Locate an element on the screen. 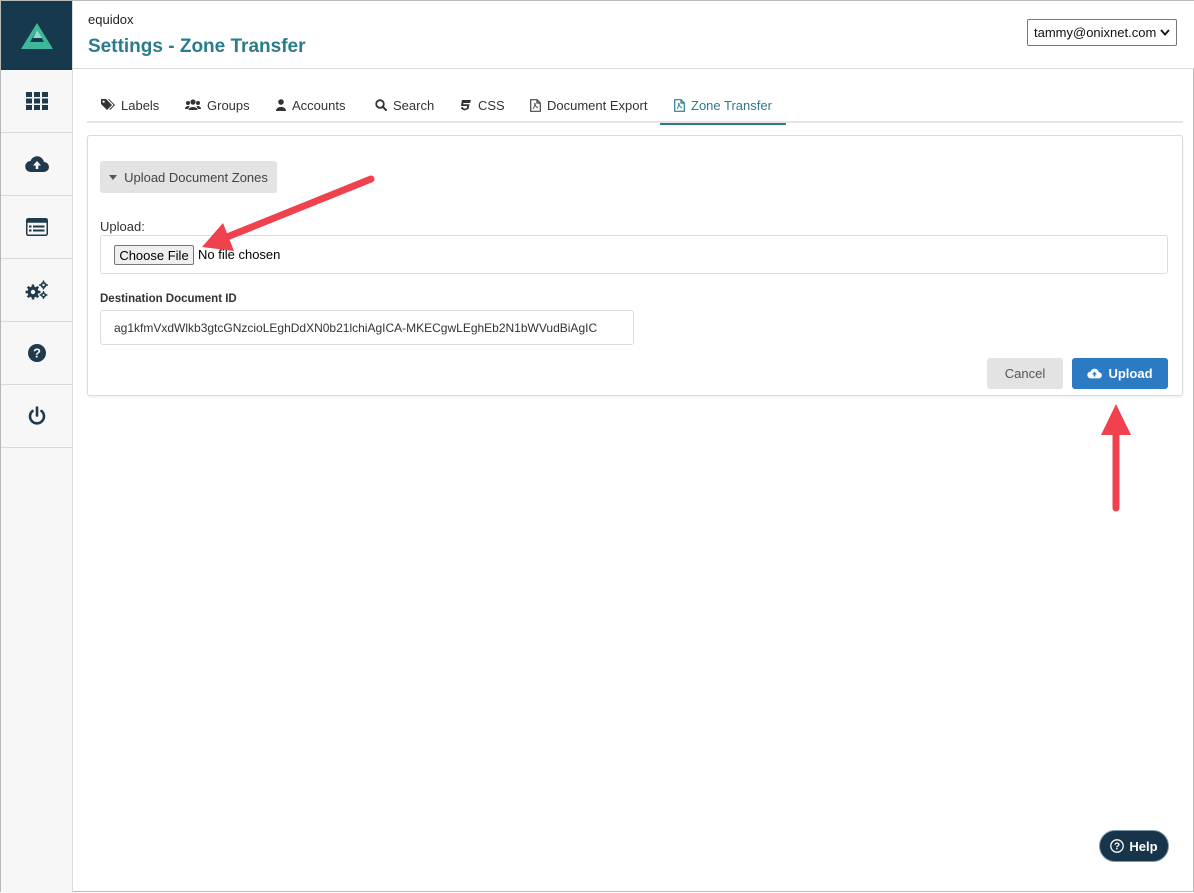  gears-icon is located at coordinates (36, 290).